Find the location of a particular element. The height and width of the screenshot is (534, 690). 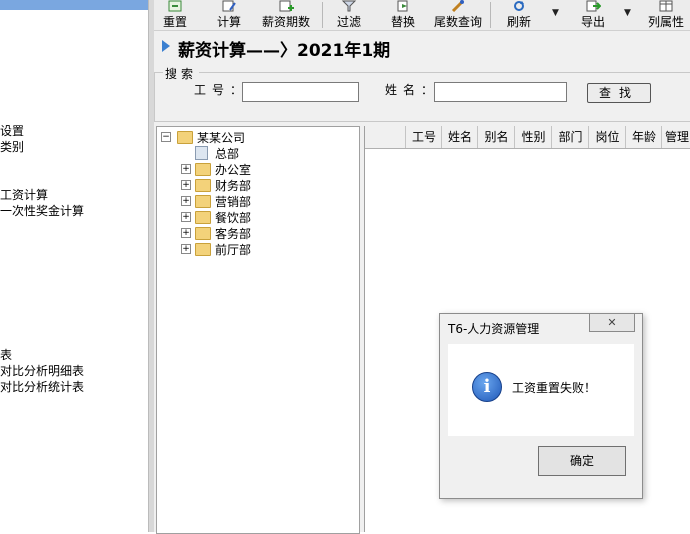

collapse-icon: − is located at coordinates (166, 137).